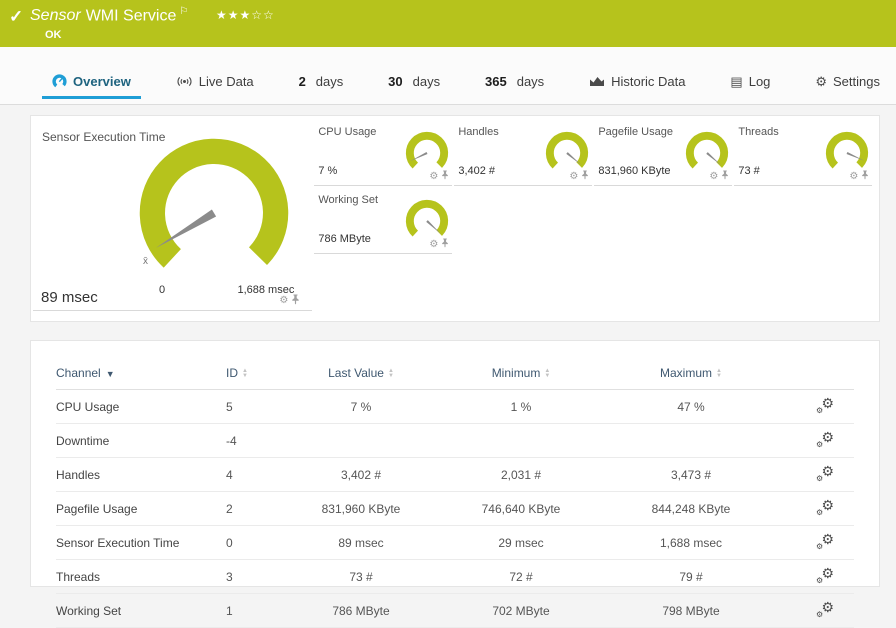 This screenshot has width=896, height=628. Describe the element at coordinates (141, 576) in the screenshot. I see `channel-name: Threads` at that location.